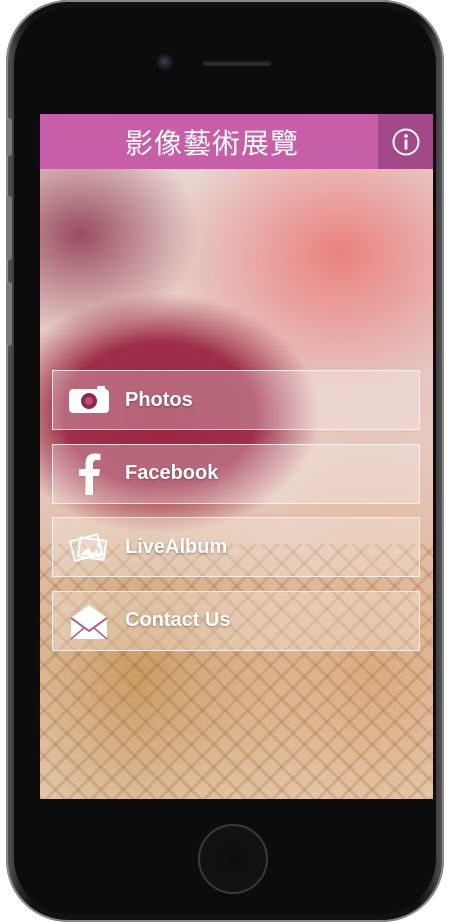 Image resolution: width=450 pixels, height=922 pixels. I want to click on menu-label-livealbum: LiveAlbum, so click(176, 546).